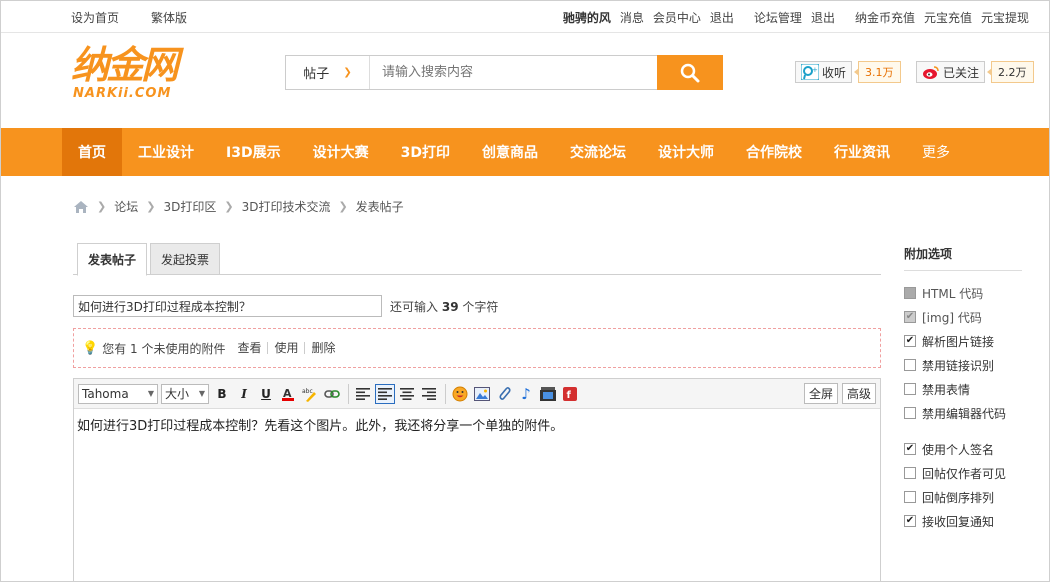 This screenshot has width=1050, height=582. I want to click on underline-icon: U, so click(266, 394).